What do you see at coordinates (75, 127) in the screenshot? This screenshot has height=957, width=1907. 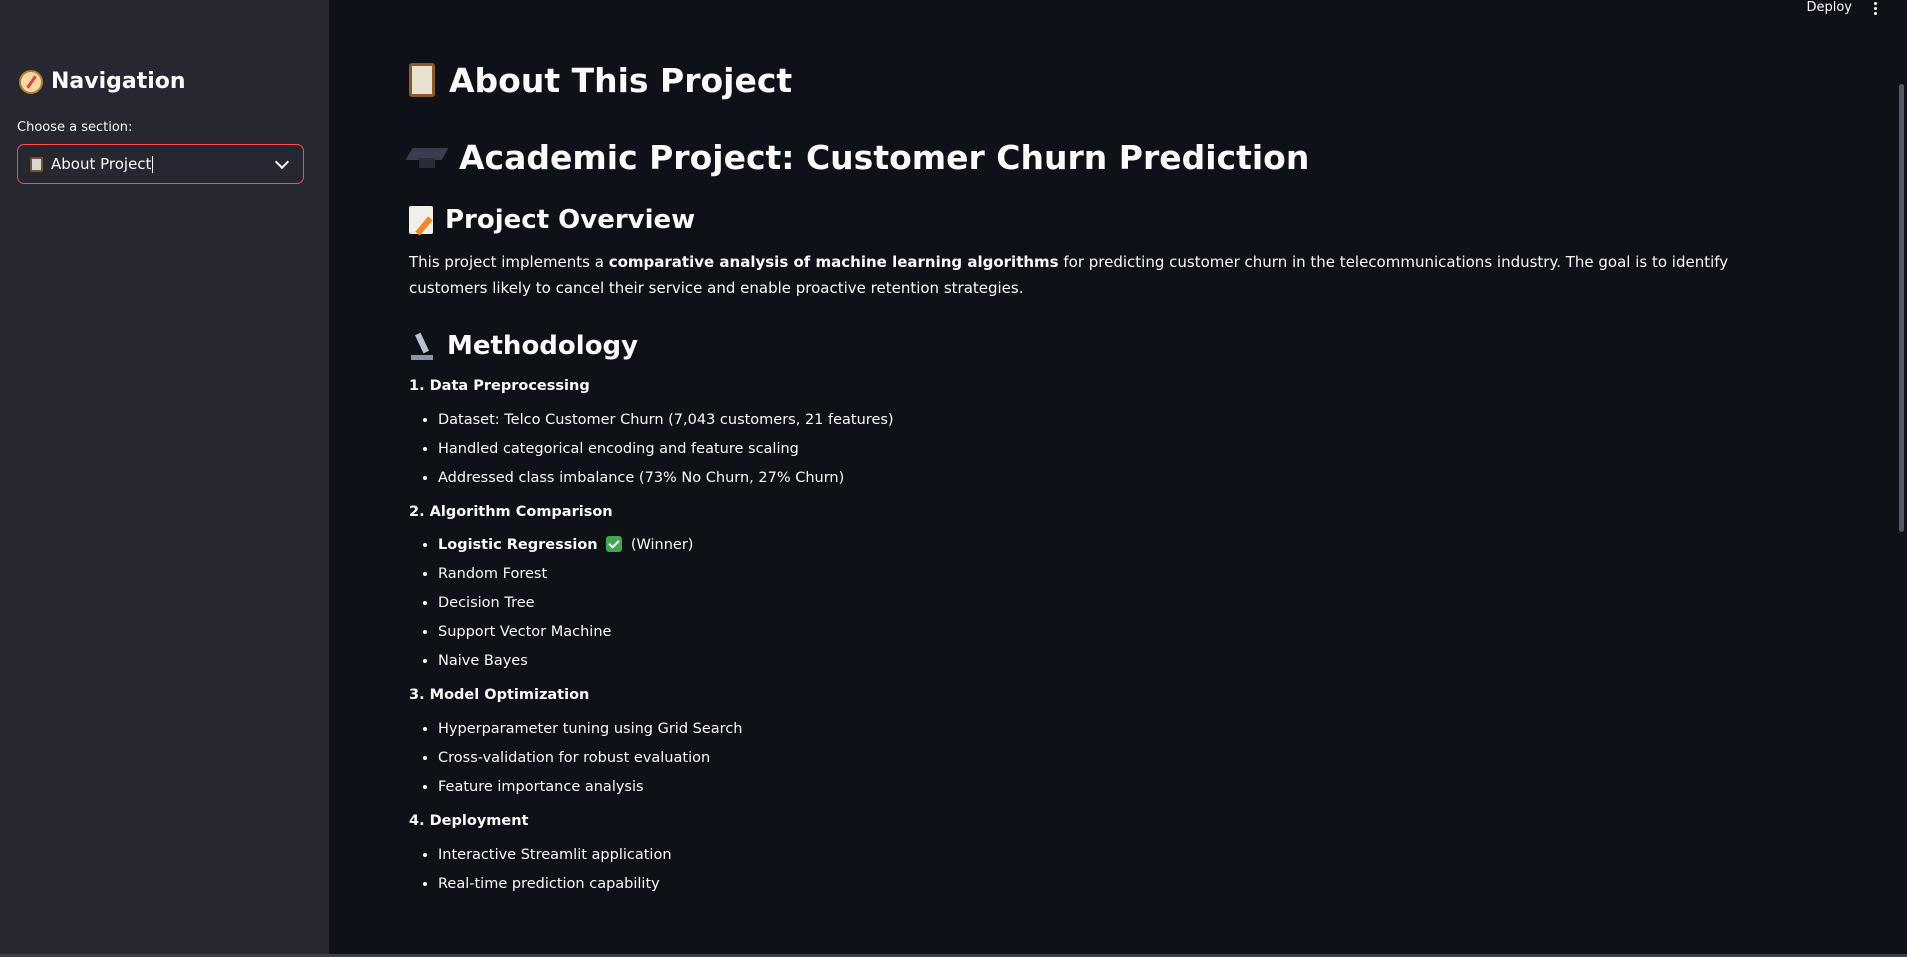 I see `section-select-label: Choose a section:` at bounding box center [75, 127].